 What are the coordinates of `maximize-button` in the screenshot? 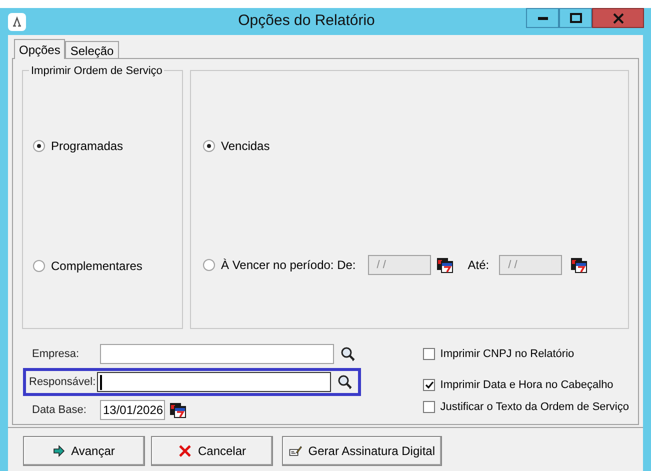 It's located at (575, 18).